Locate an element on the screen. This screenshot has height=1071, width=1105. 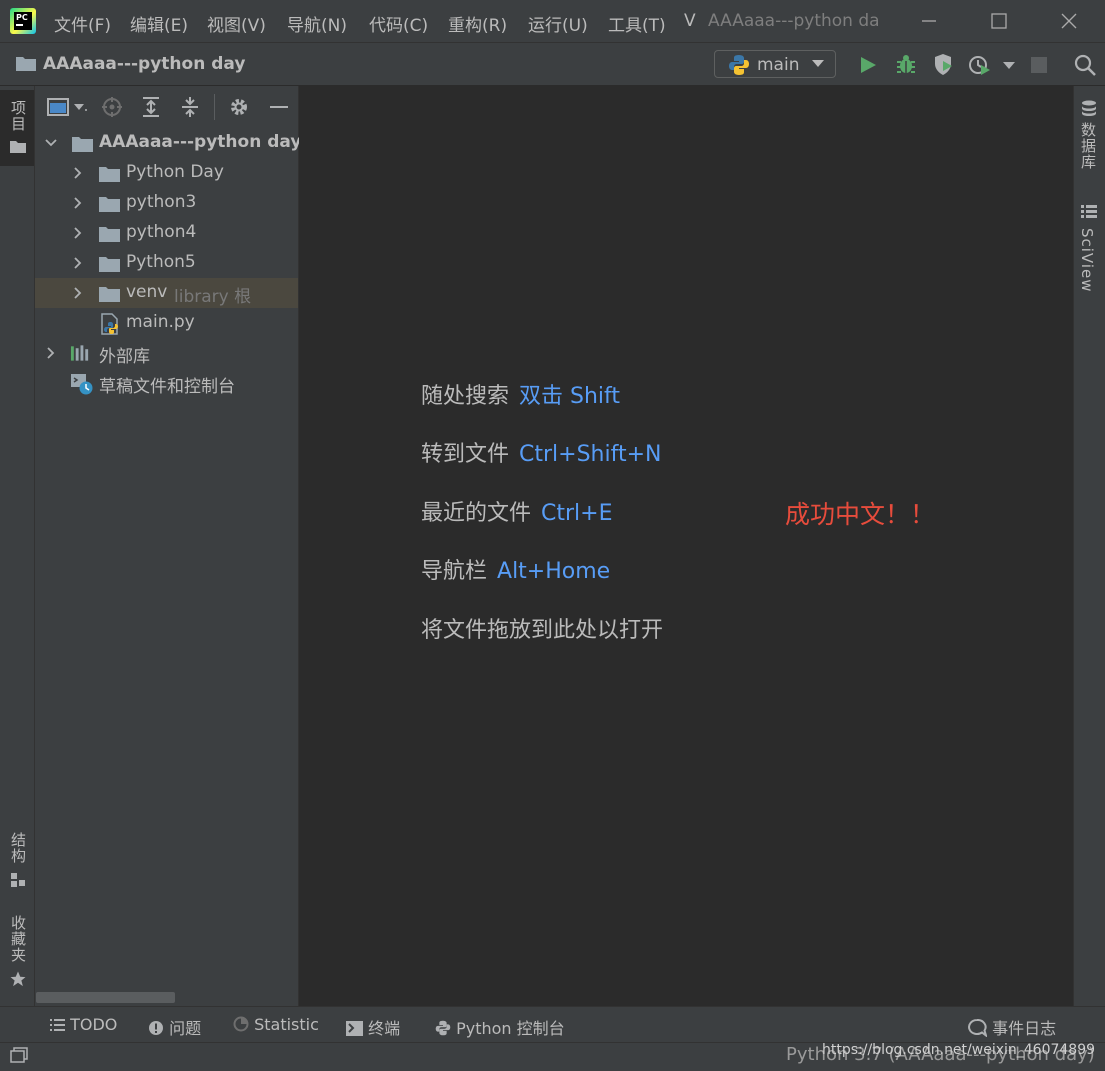
hint-label: 随处搜索 is located at coordinates (465, 396).